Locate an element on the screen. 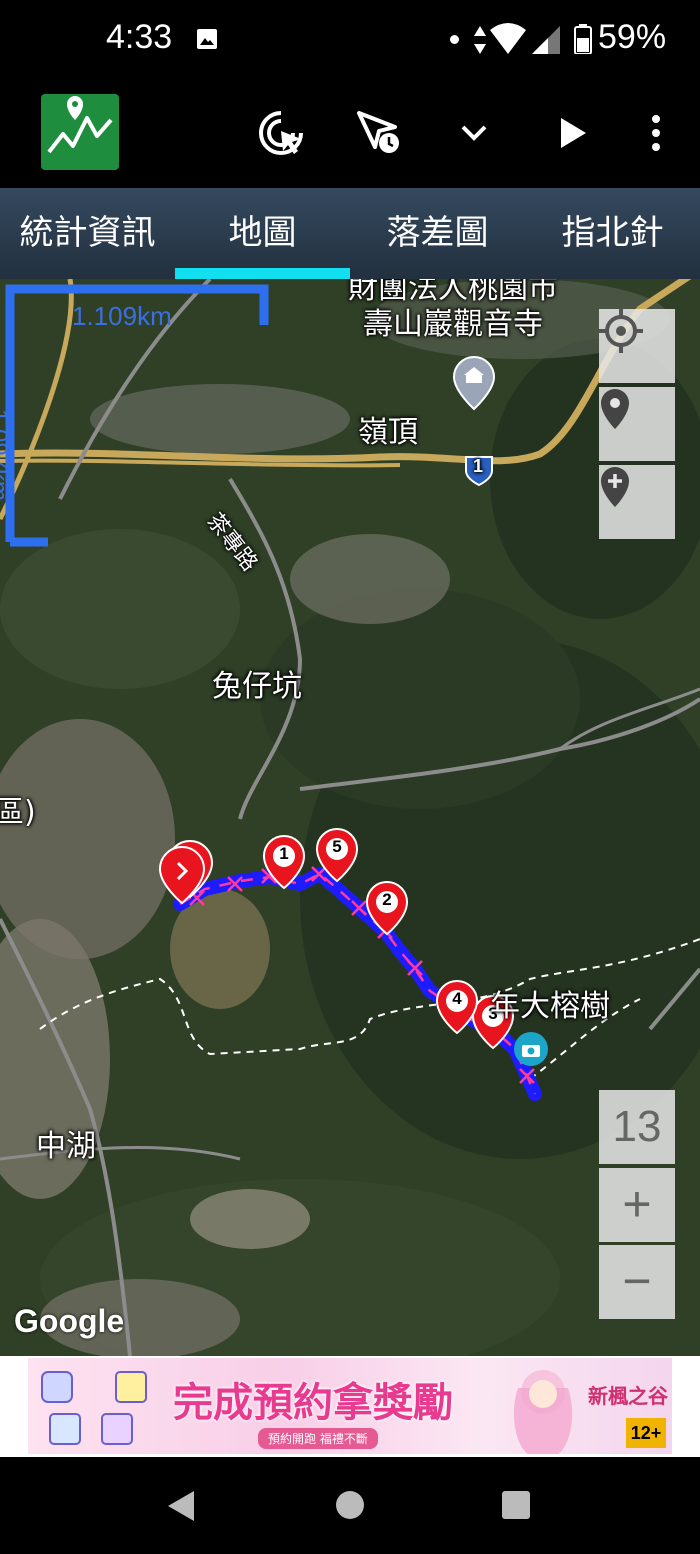  app-toolbar is located at coordinates (350, 134).